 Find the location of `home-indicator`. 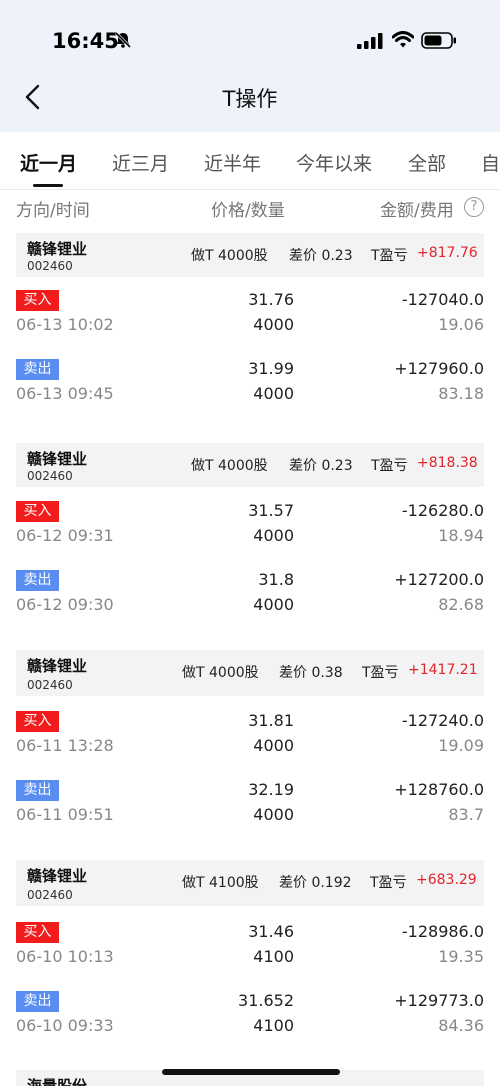

home-indicator is located at coordinates (251, 1072).